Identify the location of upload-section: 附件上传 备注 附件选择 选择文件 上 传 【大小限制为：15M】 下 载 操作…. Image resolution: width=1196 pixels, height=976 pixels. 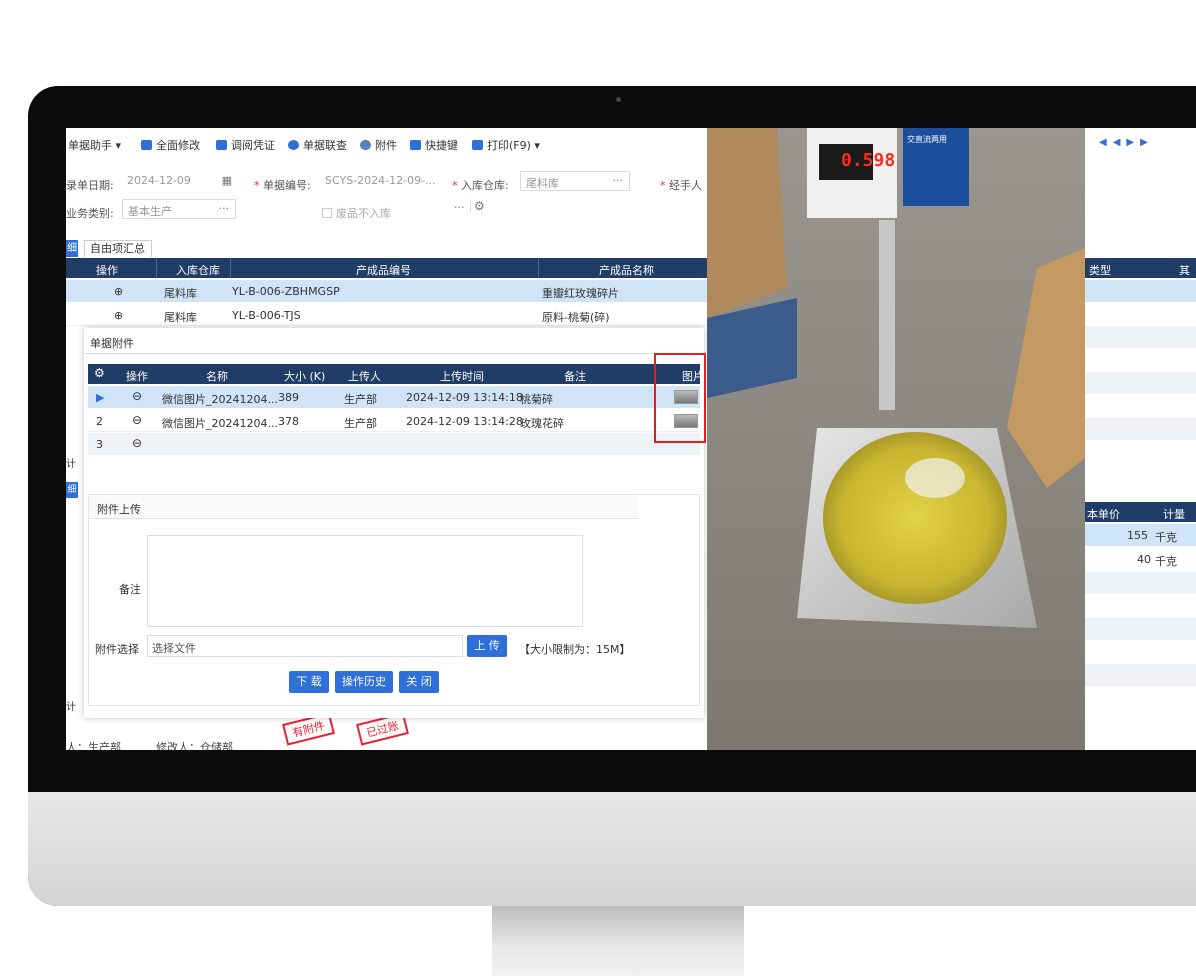
(394, 600).